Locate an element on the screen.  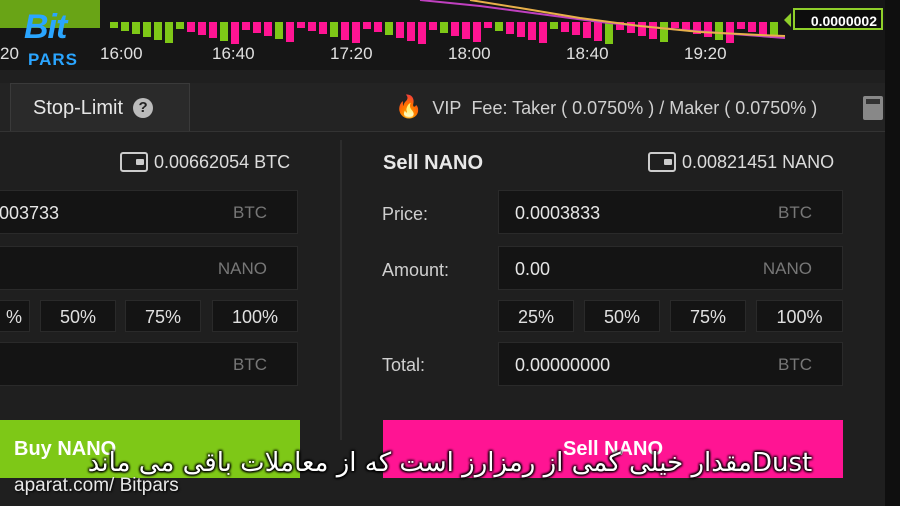
sell-price-value: 0.0003833 is located at coordinates (558, 213).